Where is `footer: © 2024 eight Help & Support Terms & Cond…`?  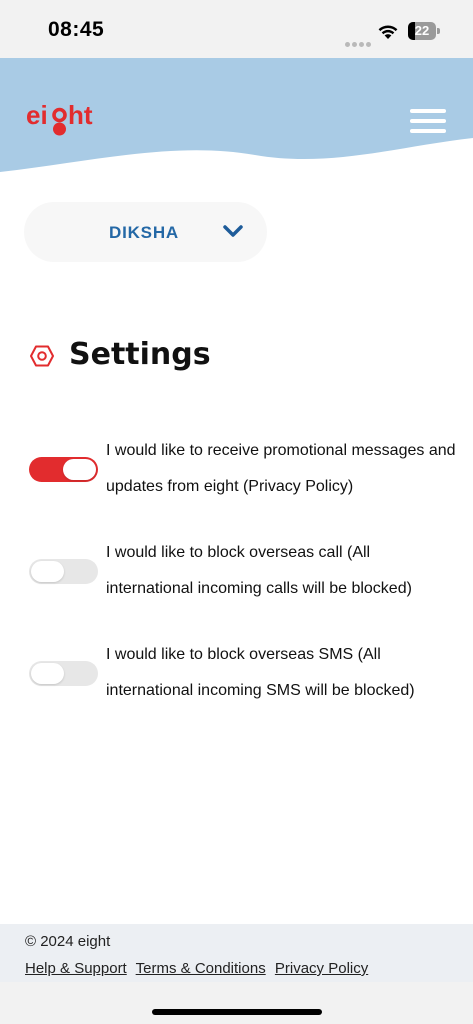 footer: © 2024 eight Help & Support Terms & Cond… is located at coordinates (236, 953).